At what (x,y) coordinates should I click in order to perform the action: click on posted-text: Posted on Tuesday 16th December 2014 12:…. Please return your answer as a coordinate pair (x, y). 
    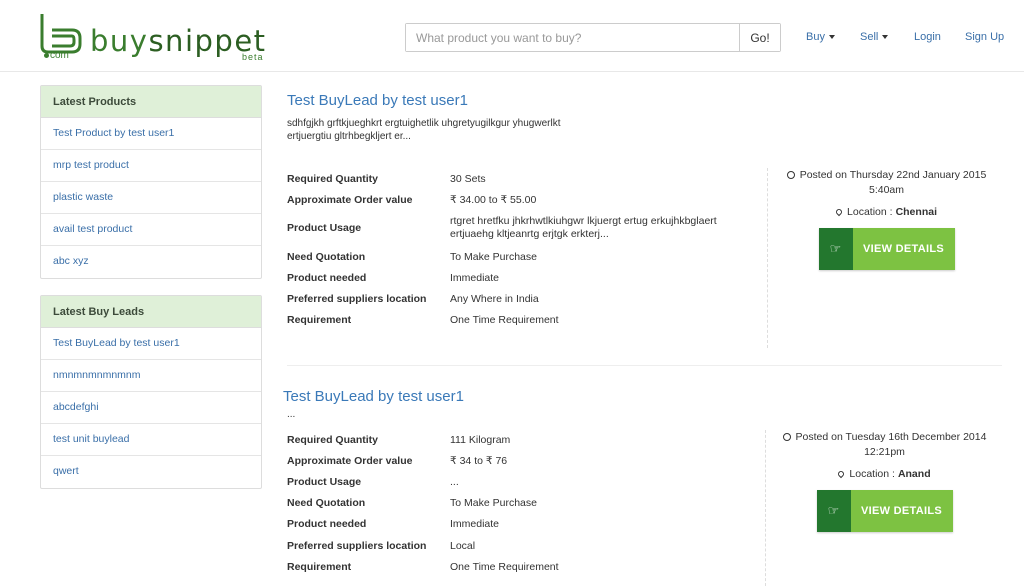
    Looking at the image, I should click on (891, 444).